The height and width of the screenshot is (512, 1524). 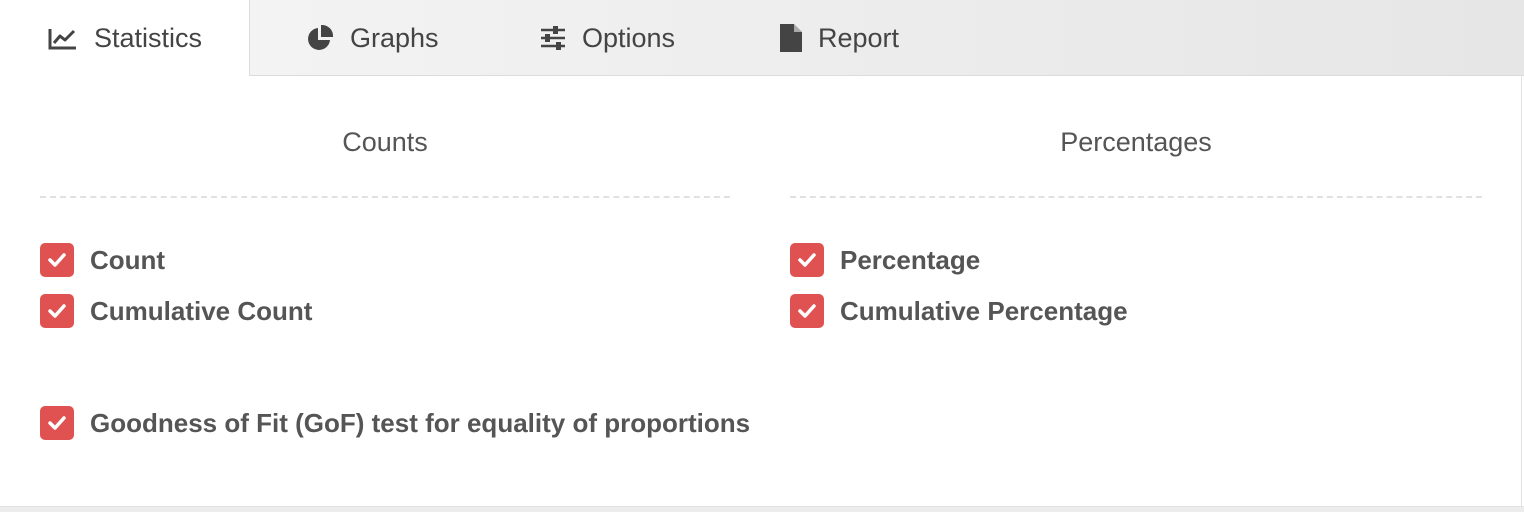 I want to click on tab-label: Statistics, so click(x=148, y=38).